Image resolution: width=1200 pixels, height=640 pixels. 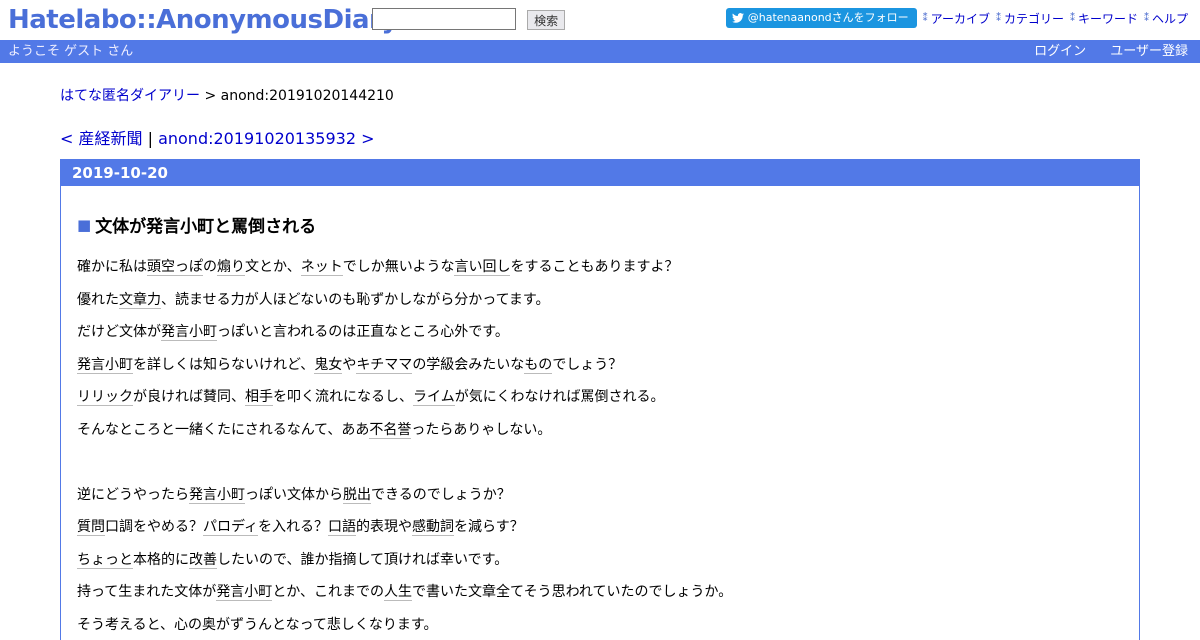 What do you see at coordinates (600, 625) in the screenshot?
I see `entry-body-line: そう考えると、心の奥がずうんとなって悲しくなります。` at bounding box center [600, 625].